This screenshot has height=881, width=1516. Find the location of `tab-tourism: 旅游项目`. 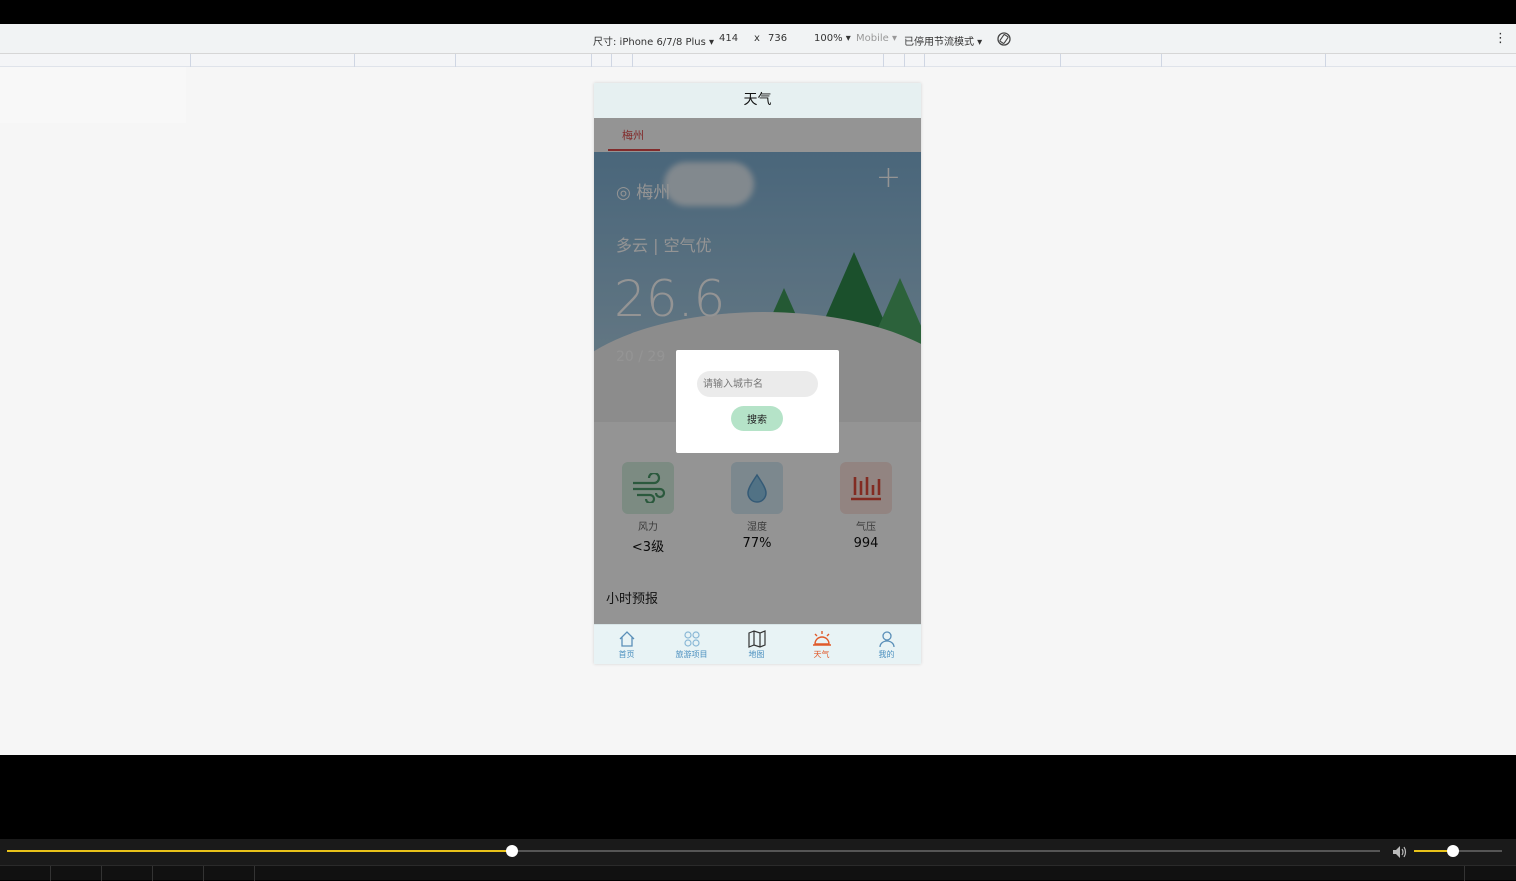

tab-tourism: 旅游项目 is located at coordinates (691, 645).